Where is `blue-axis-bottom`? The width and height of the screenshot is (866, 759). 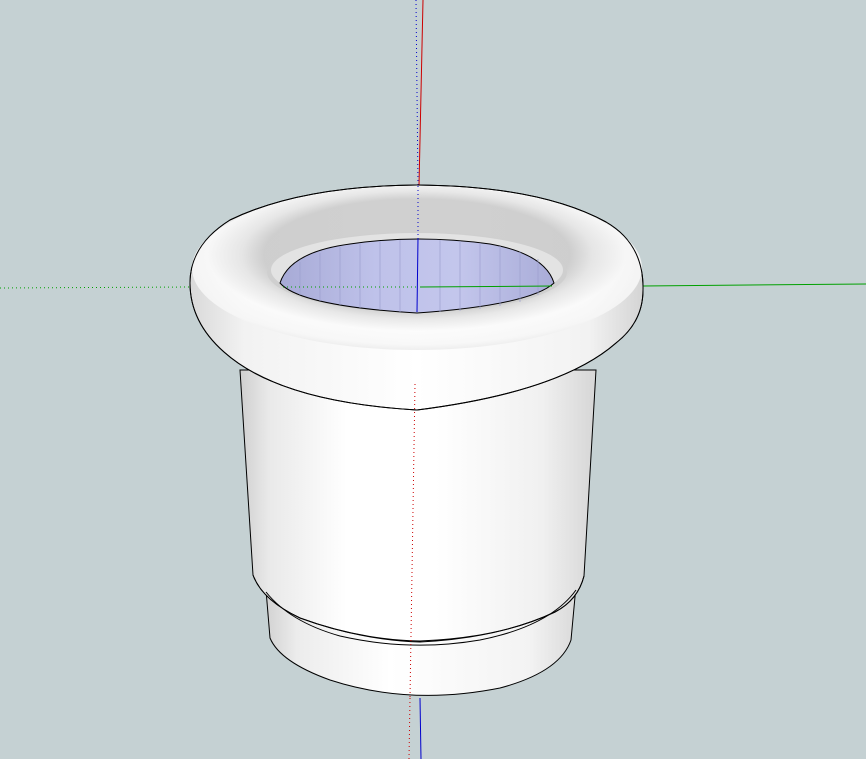 blue-axis-bottom is located at coordinates (420, 728).